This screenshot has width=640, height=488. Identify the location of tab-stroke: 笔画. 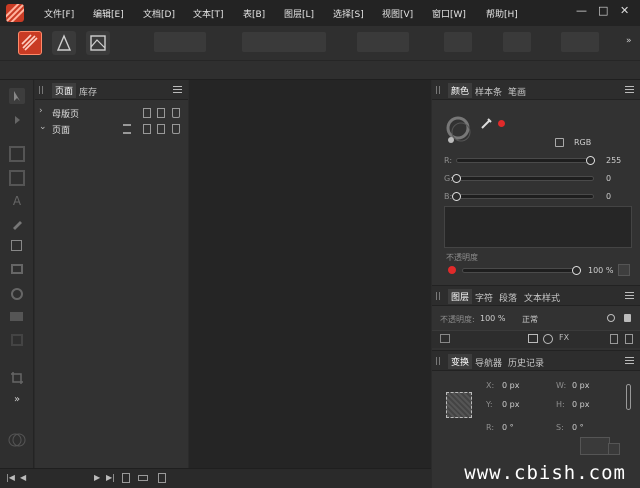
(517, 91).